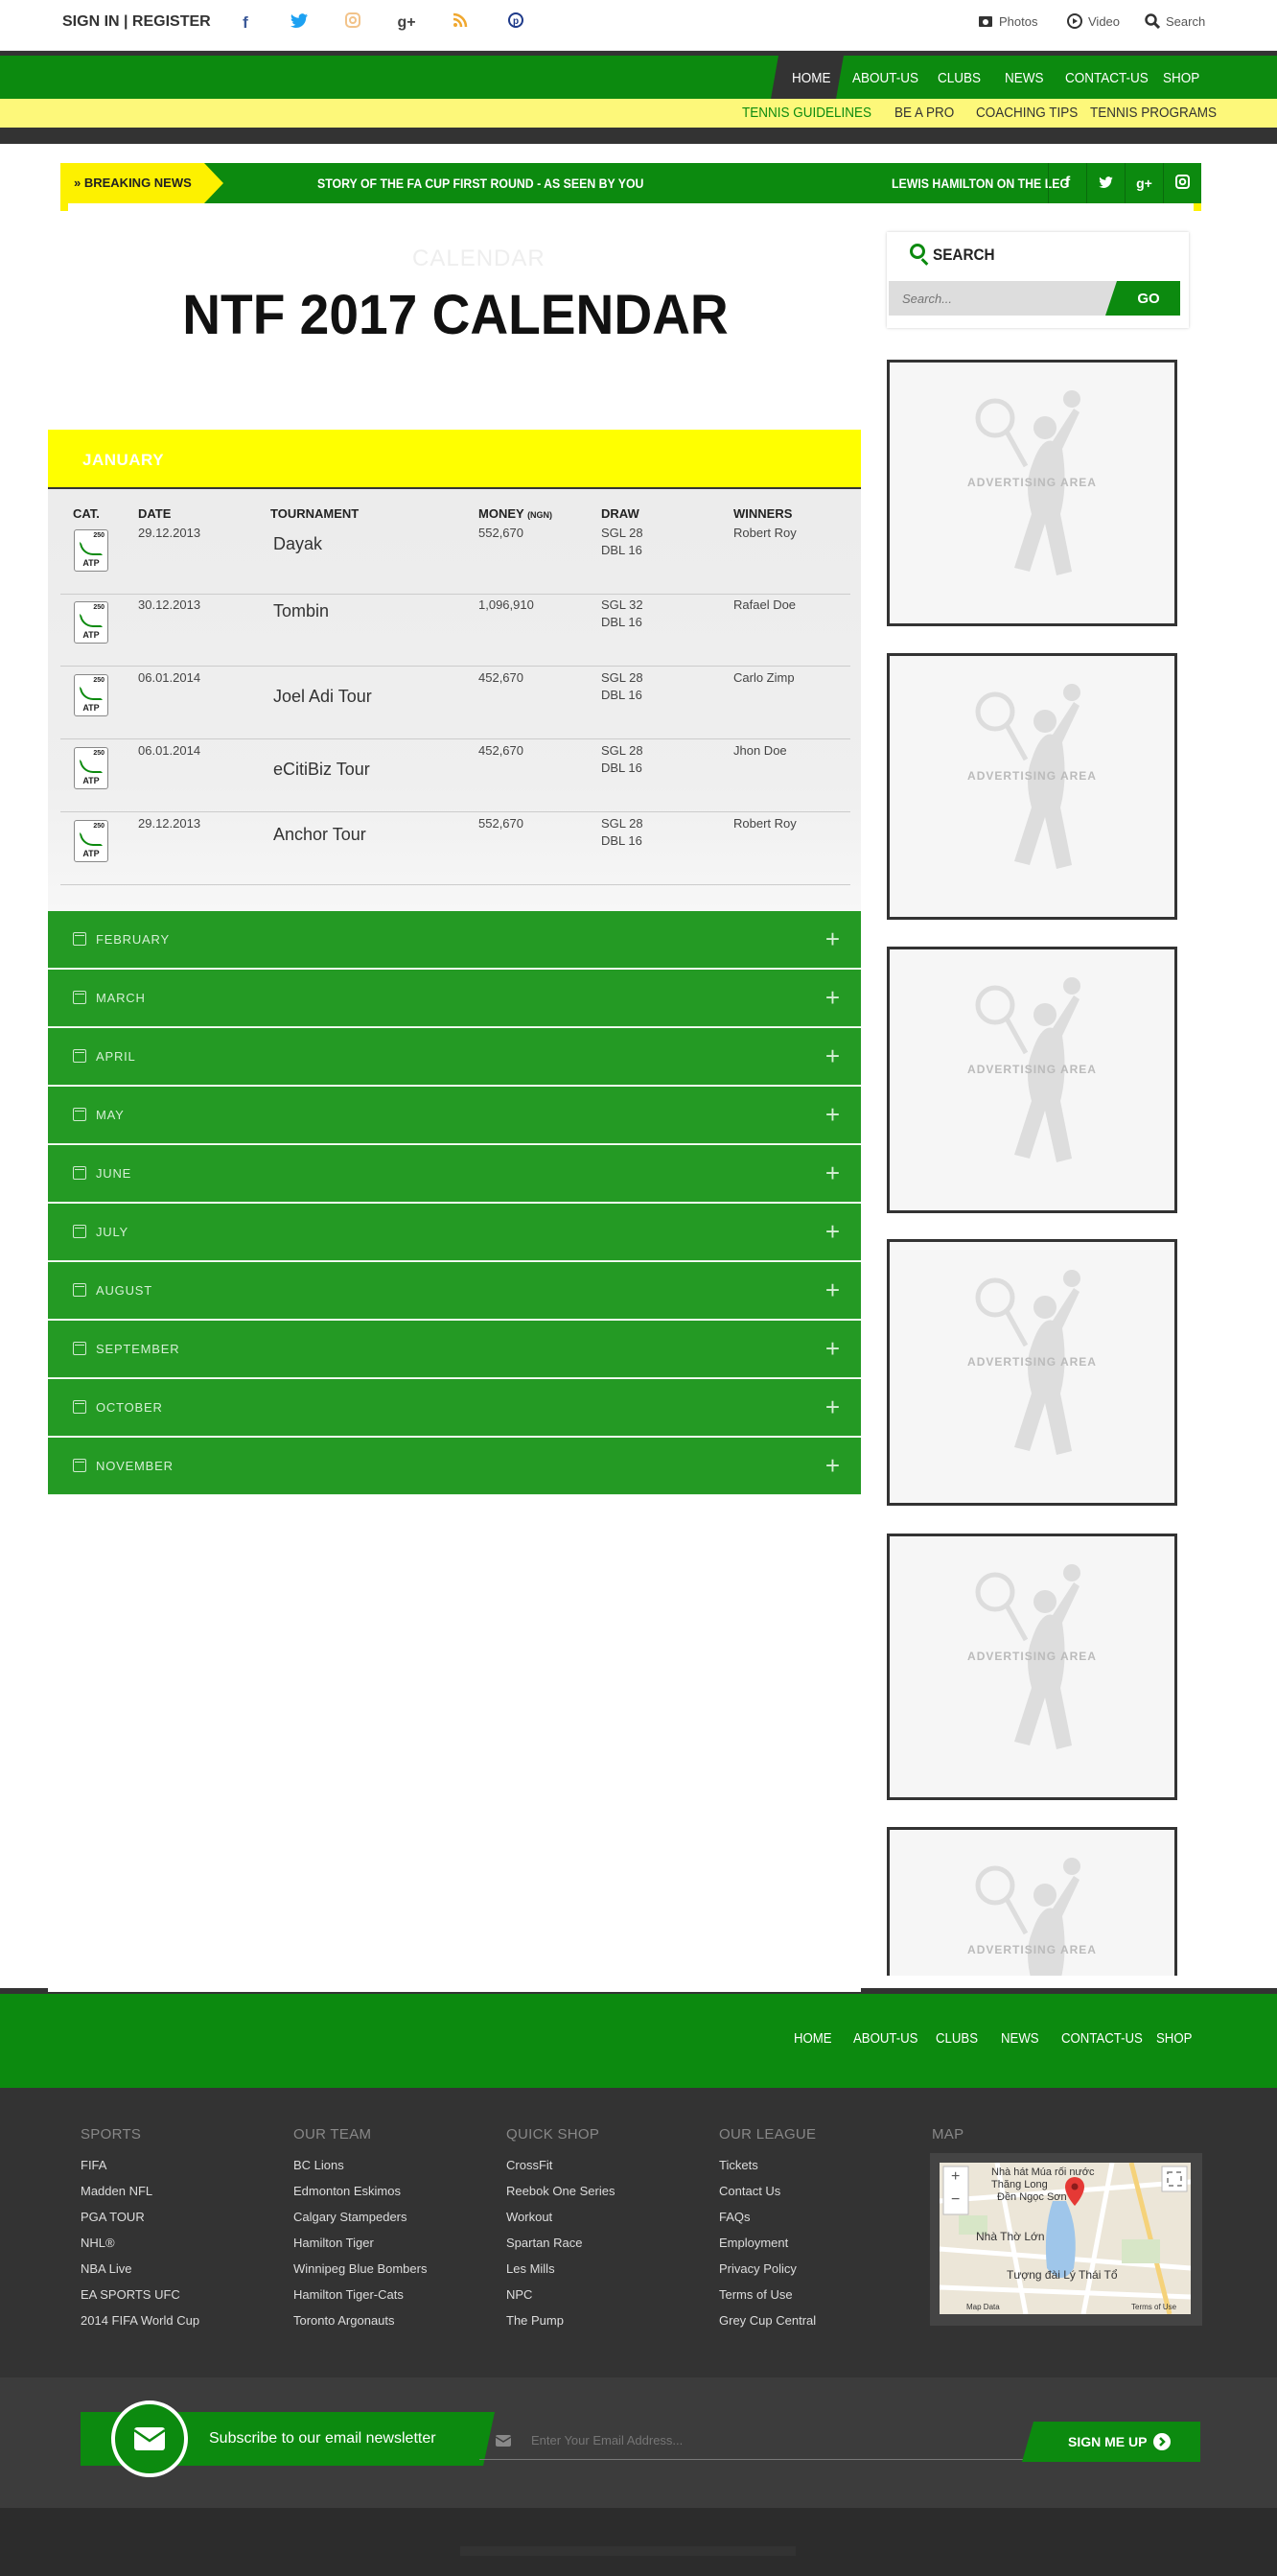  What do you see at coordinates (455, 1232) in the screenshot?
I see `month-accordion-item: JULY +` at bounding box center [455, 1232].